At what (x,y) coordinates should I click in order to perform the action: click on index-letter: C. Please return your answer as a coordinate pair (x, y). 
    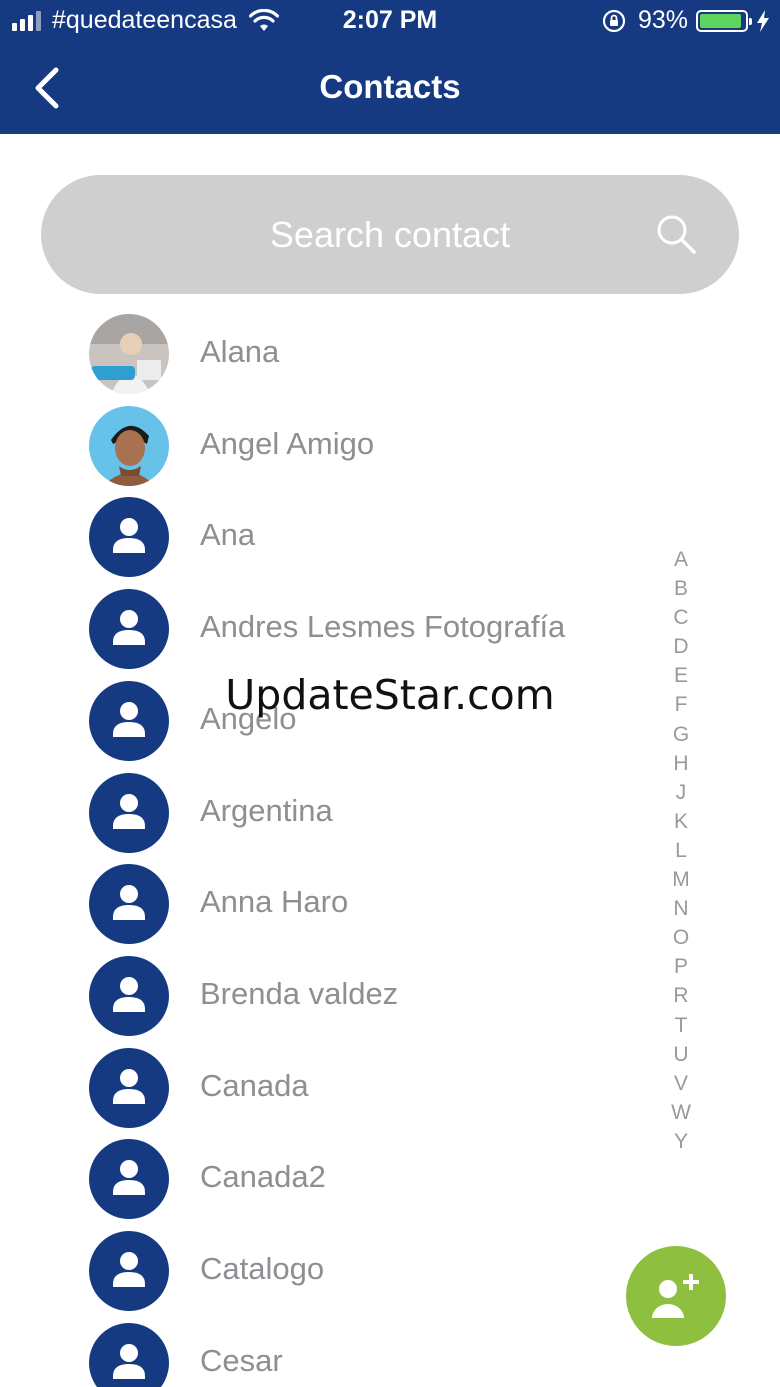
    Looking at the image, I should click on (681, 620).